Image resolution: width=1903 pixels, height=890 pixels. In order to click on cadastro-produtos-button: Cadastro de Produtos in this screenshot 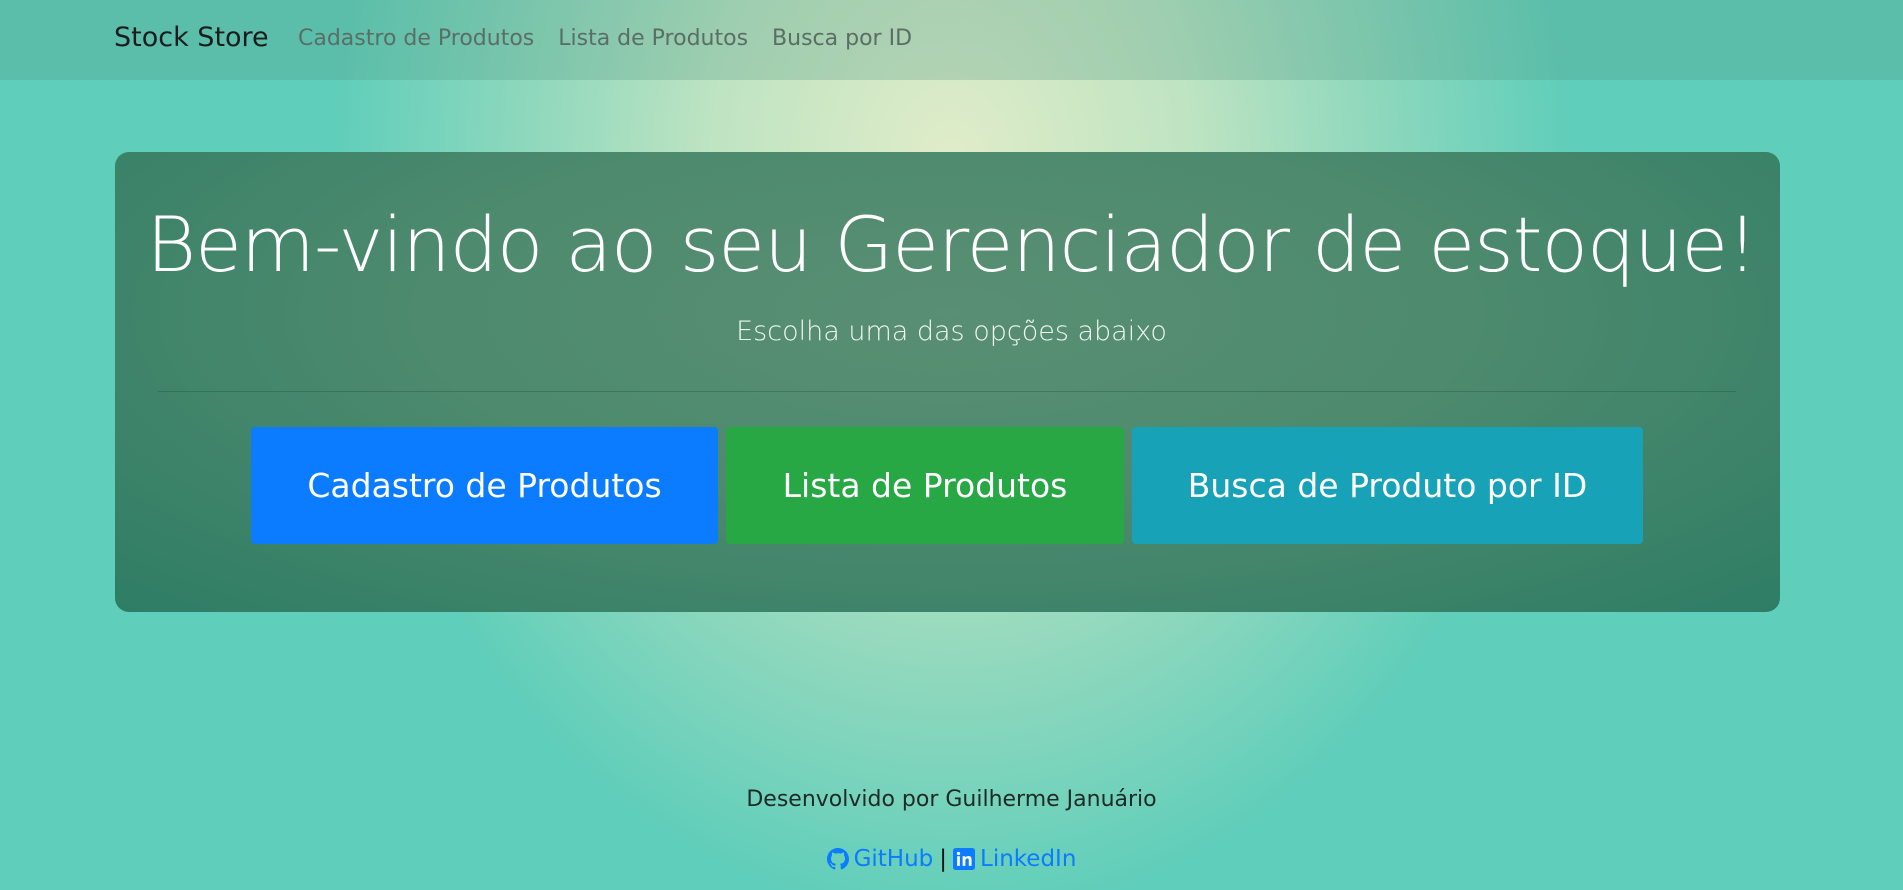, I will do `click(484, 485)`.